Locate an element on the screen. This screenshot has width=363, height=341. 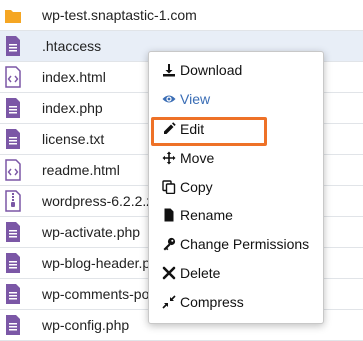
menu-label: Delete is located at coordinates (200, 273).